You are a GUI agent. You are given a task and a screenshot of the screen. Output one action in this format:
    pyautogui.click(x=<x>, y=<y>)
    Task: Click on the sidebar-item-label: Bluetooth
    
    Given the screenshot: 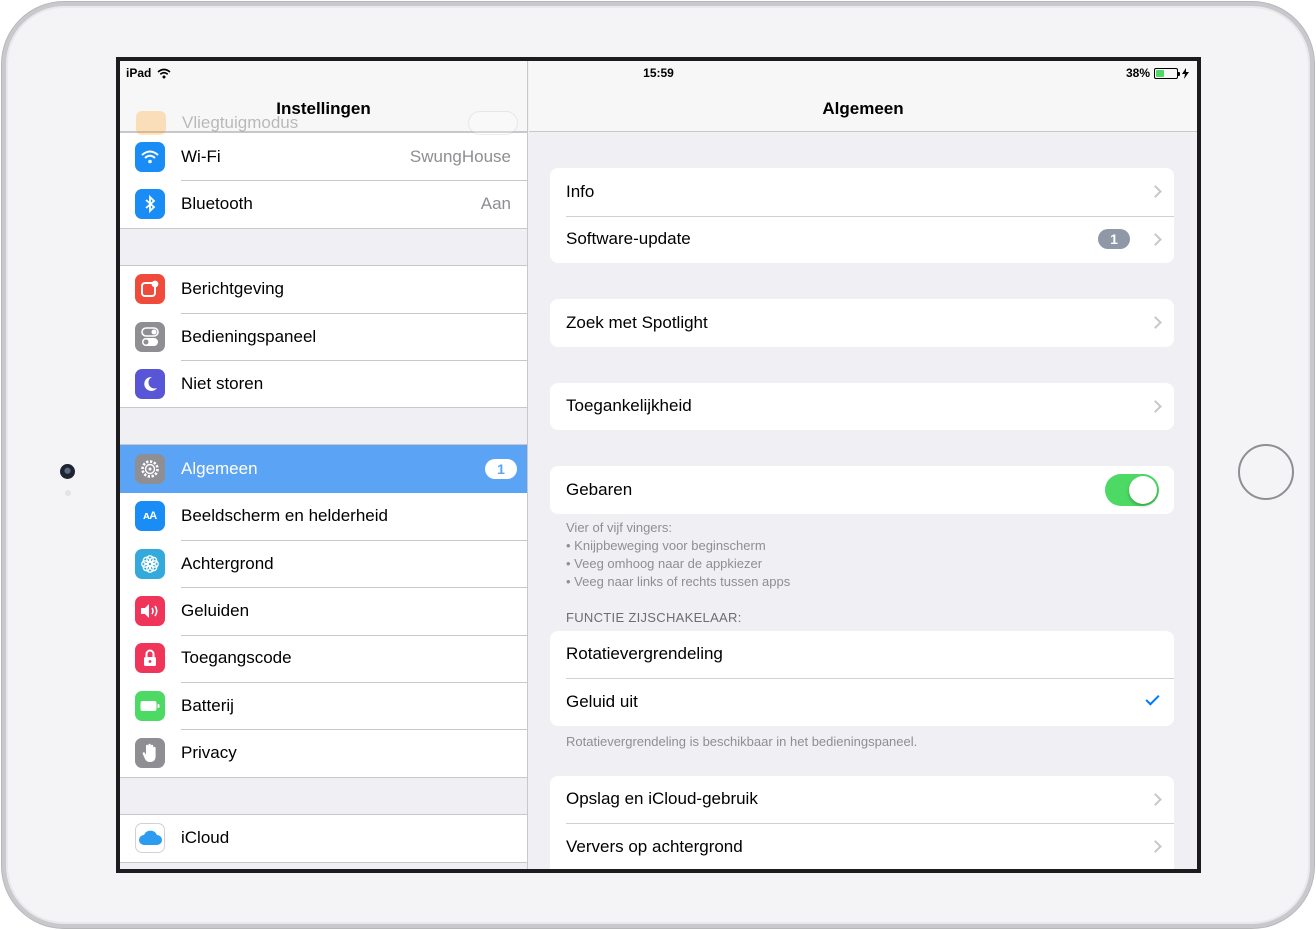 What is the action you would take?
    pyautogui.click(x=217, y=203)
    